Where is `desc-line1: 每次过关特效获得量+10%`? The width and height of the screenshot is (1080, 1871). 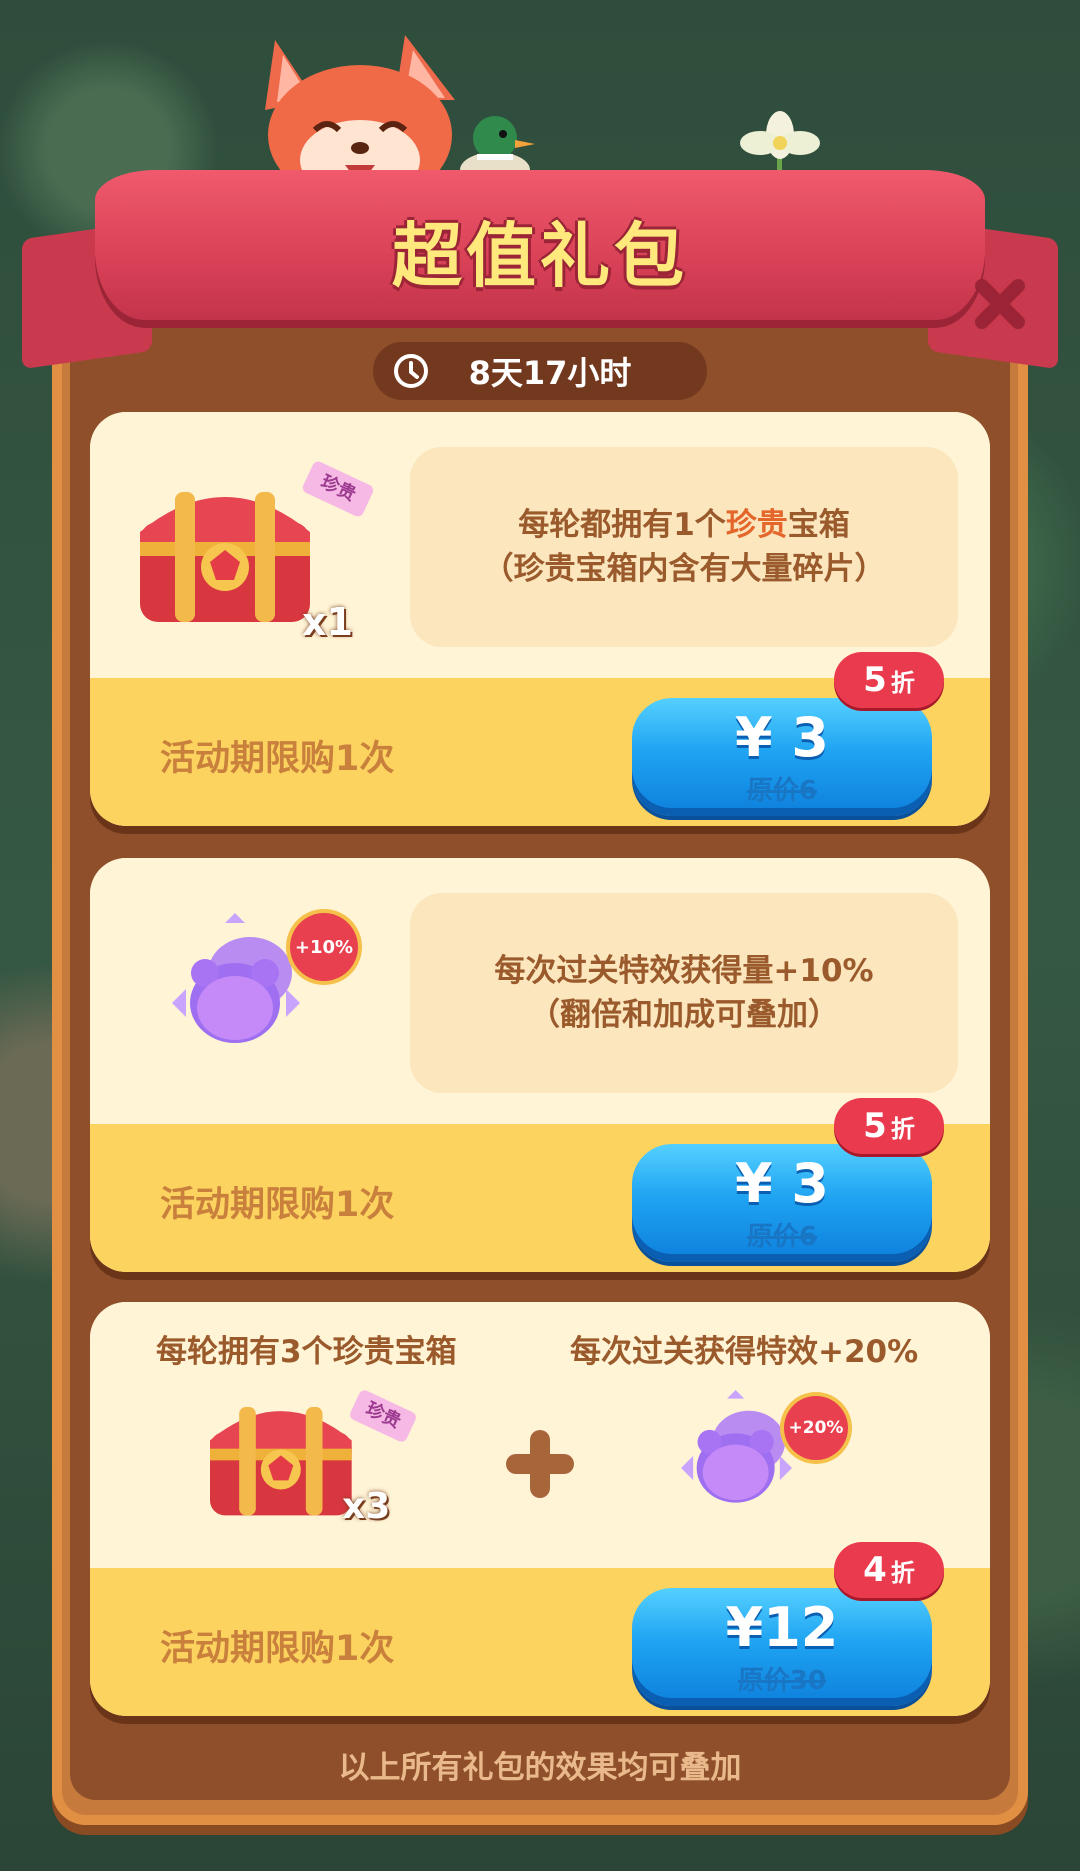
desc-line1: 每次过关特效获得量+10% is located at coordinates (684, 971).